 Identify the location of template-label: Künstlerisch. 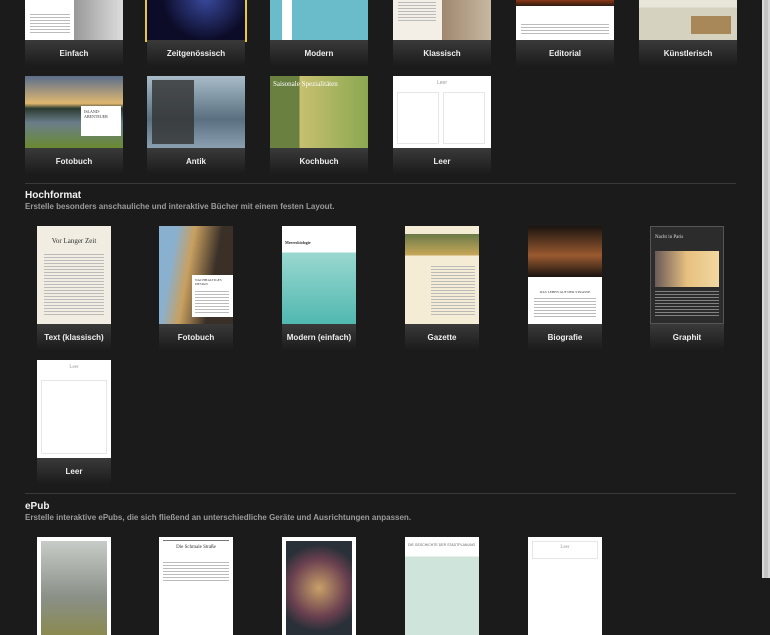
(688, 53).